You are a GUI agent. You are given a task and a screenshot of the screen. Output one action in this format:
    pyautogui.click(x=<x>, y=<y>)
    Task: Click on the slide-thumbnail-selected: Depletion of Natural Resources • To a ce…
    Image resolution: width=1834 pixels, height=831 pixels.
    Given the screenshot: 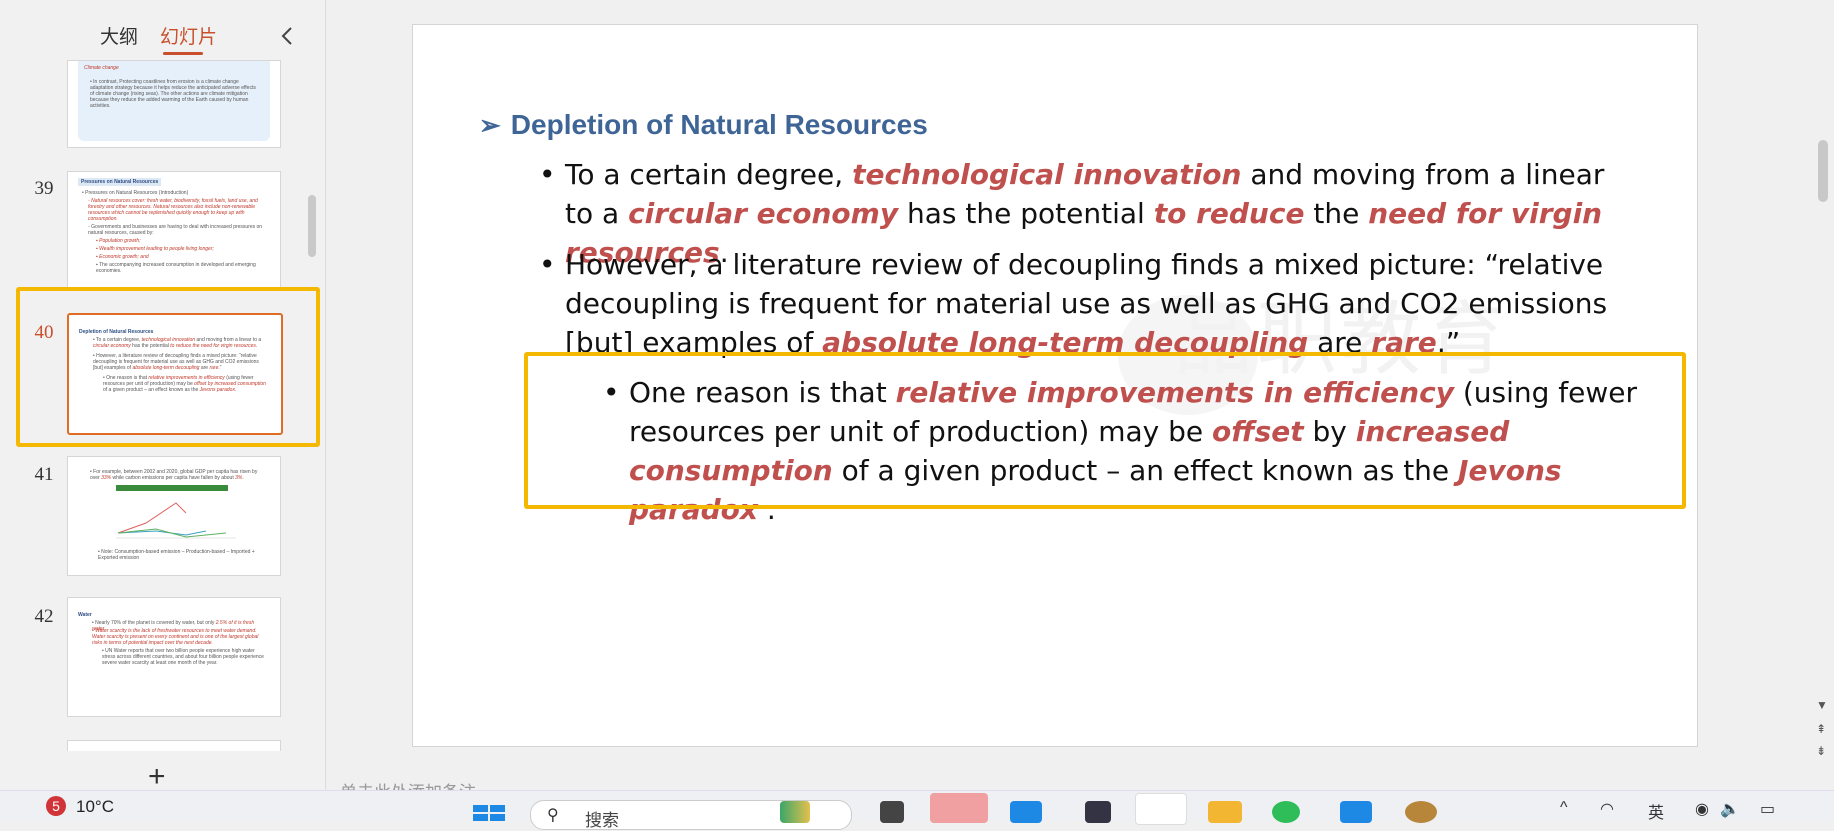 What is the action you would take?
    pyautogui.click(x=175, y=374)
    